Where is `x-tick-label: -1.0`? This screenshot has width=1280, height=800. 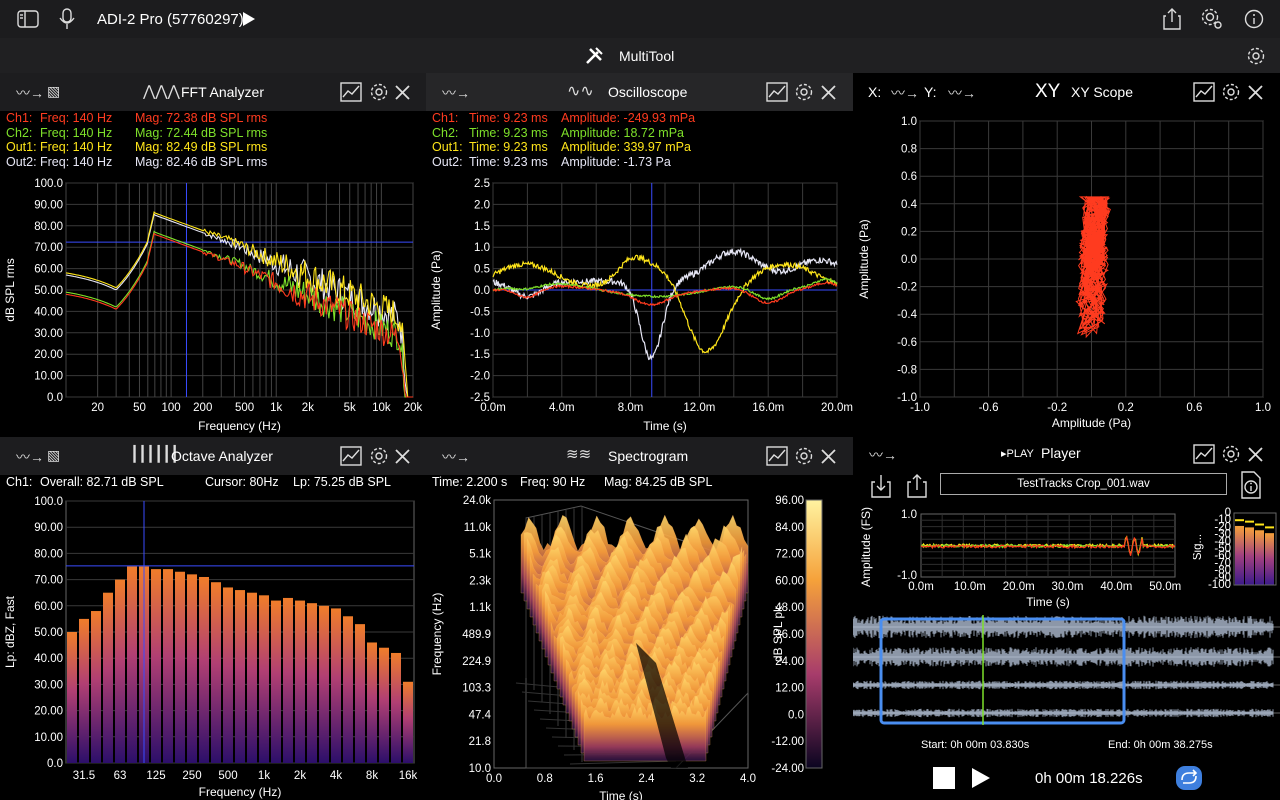
x-tick-label: -1.0 is located at coordinates (920, 408).